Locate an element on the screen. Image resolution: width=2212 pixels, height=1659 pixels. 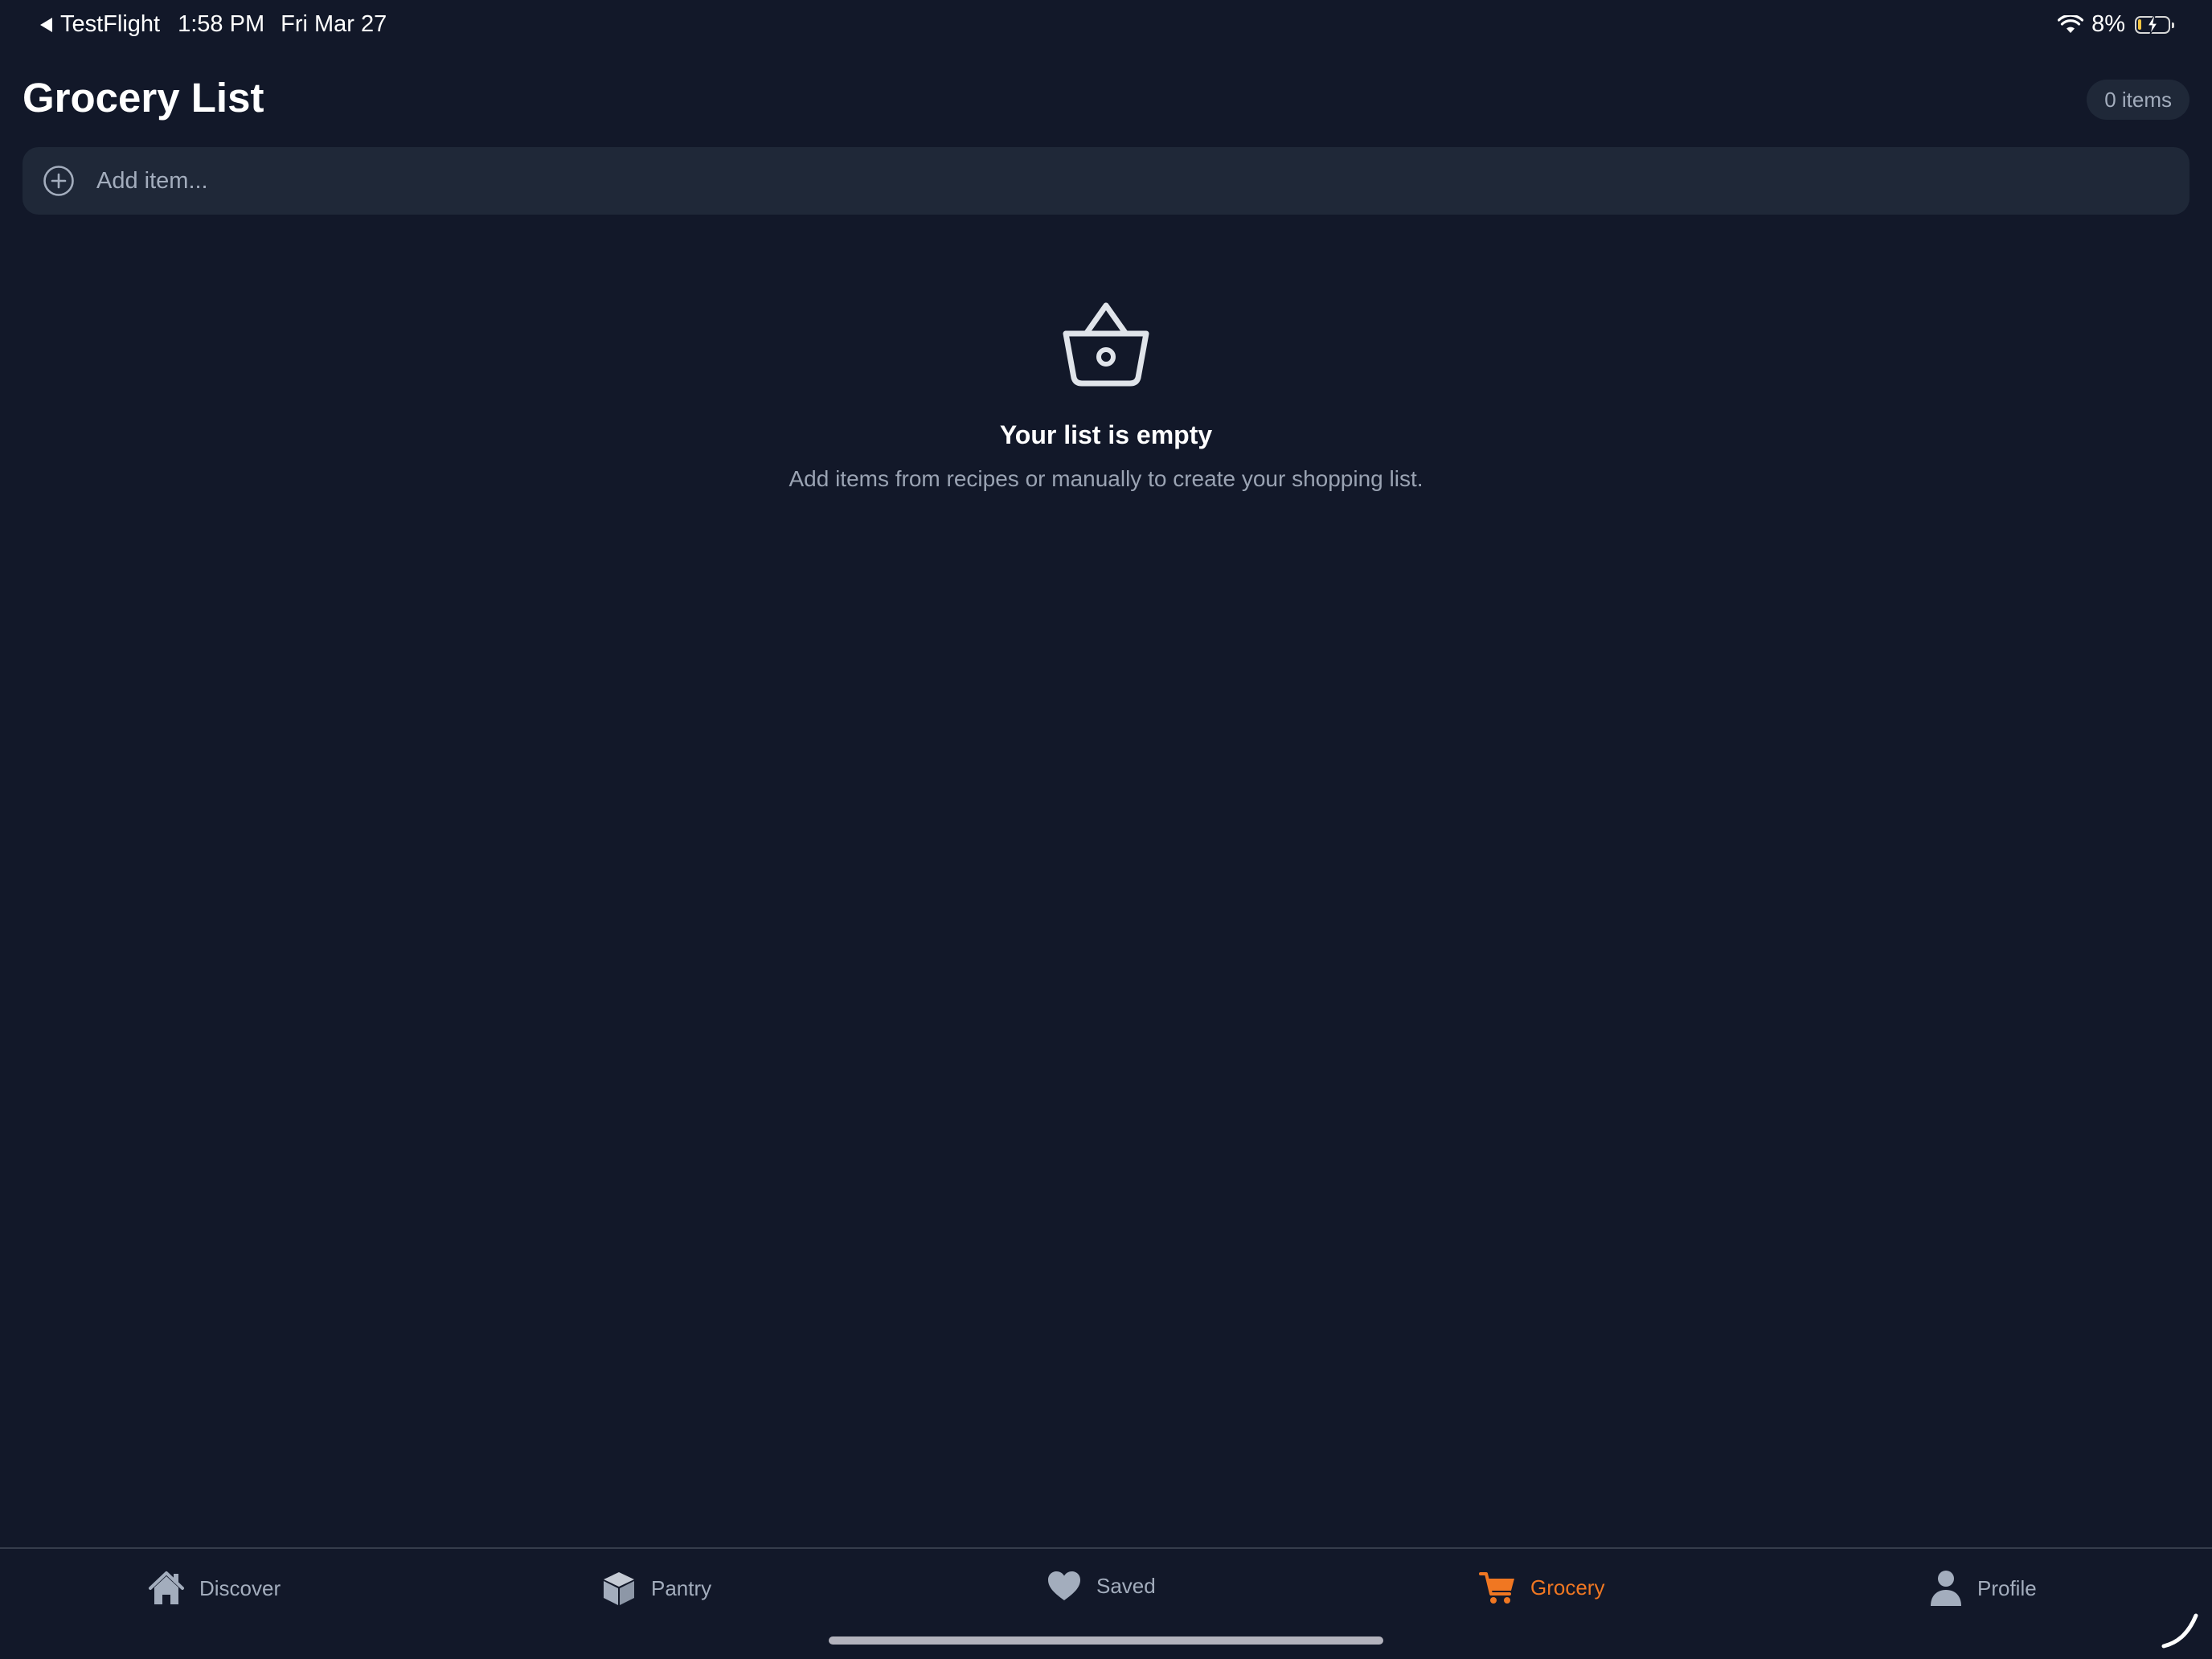
box-icon is located at coordinates (619, 1588).